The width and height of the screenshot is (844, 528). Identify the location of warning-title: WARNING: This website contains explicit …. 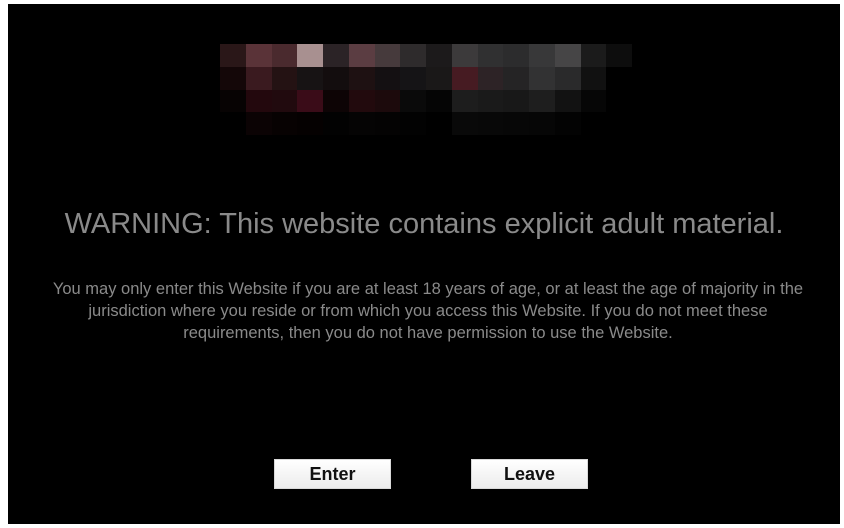
(424, 224).